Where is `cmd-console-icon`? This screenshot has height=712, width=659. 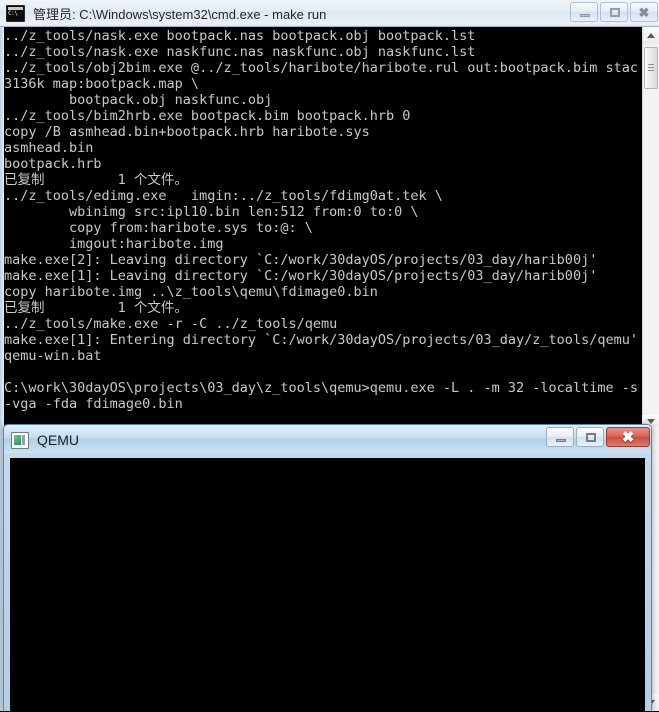 cmd-console-icon is located at coordinates (15, 13).